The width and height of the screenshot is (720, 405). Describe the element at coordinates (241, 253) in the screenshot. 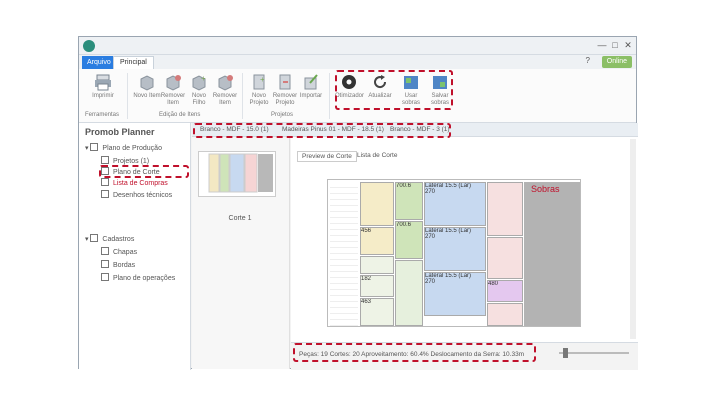

I see `cut-thumbnails-panel: Corte 1` at that location.